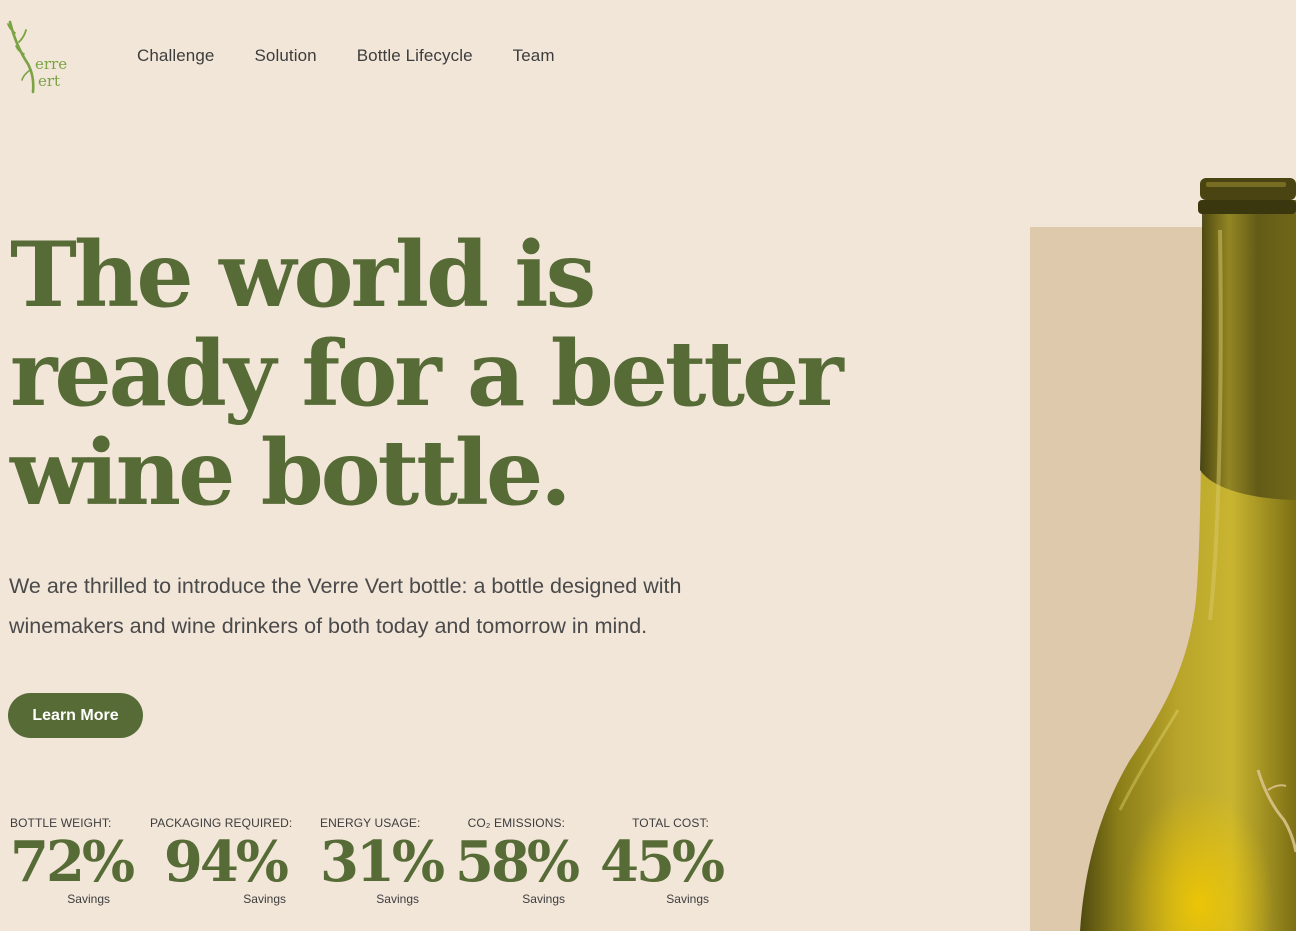 Image resolution: width=1296 pixels, height=931 pixels. I want to click on stat-total-cost: TOTAL COST: 45% Savings, so click(662, 861).